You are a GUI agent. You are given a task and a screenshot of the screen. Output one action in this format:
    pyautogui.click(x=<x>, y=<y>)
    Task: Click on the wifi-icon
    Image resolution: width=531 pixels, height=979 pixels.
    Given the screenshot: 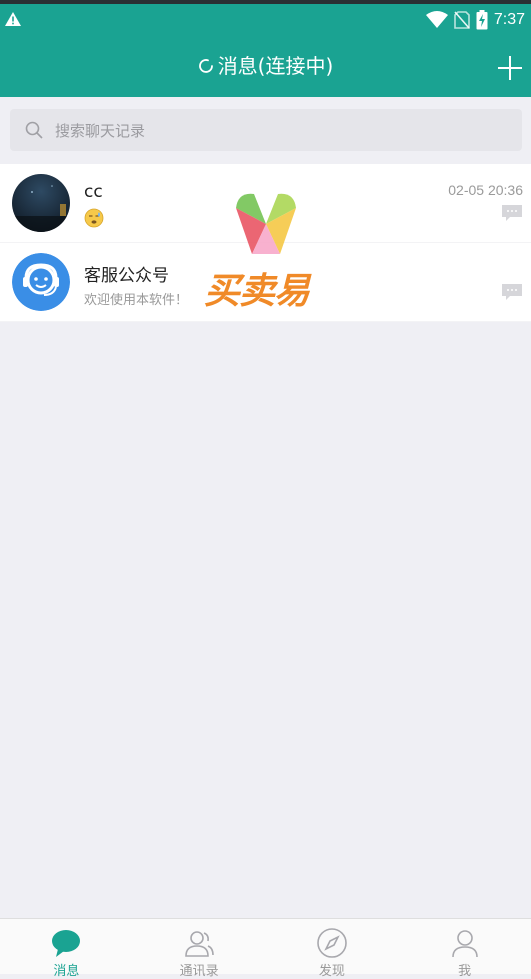 What is the action you would take?
    pyautogui.click(x=436, y=19)
    